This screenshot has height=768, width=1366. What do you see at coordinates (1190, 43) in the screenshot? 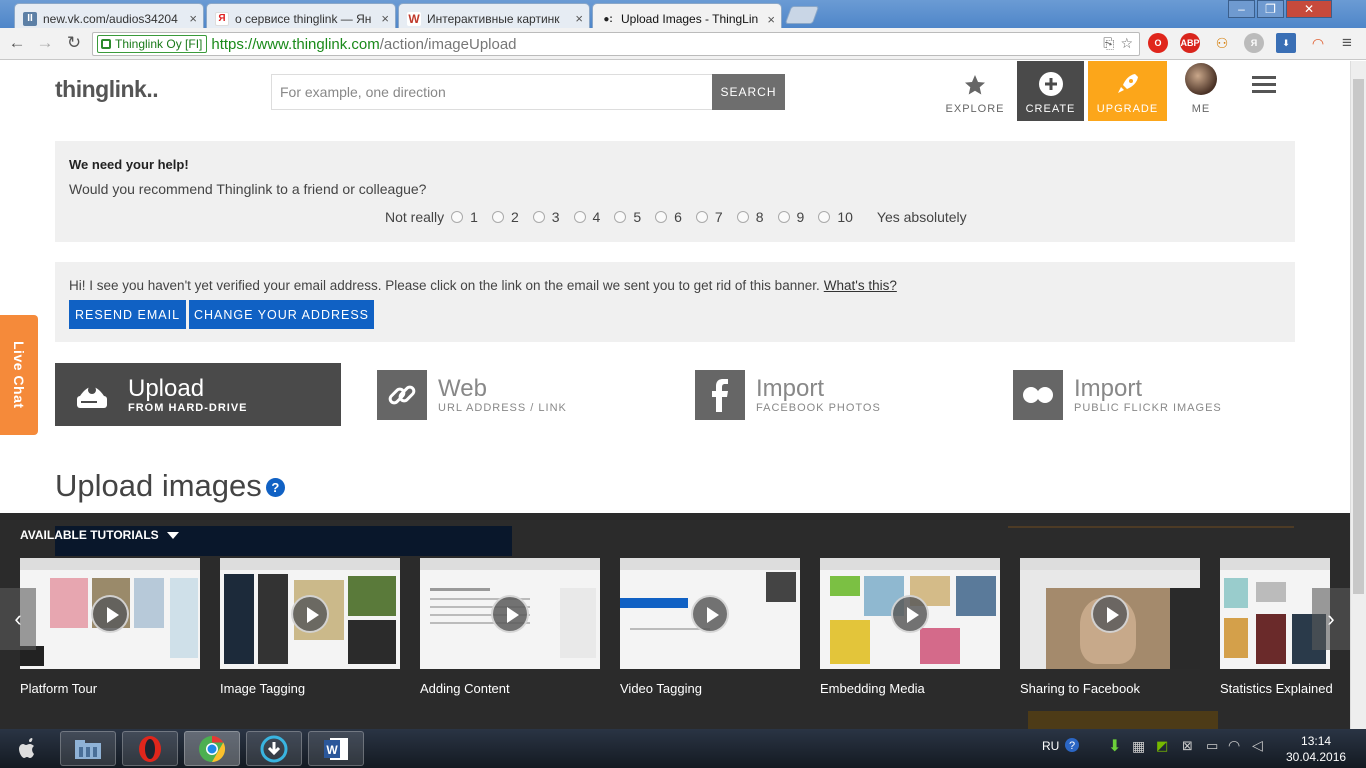
I see `adblock-icon: ABP` at bounding box center [1190, 43].